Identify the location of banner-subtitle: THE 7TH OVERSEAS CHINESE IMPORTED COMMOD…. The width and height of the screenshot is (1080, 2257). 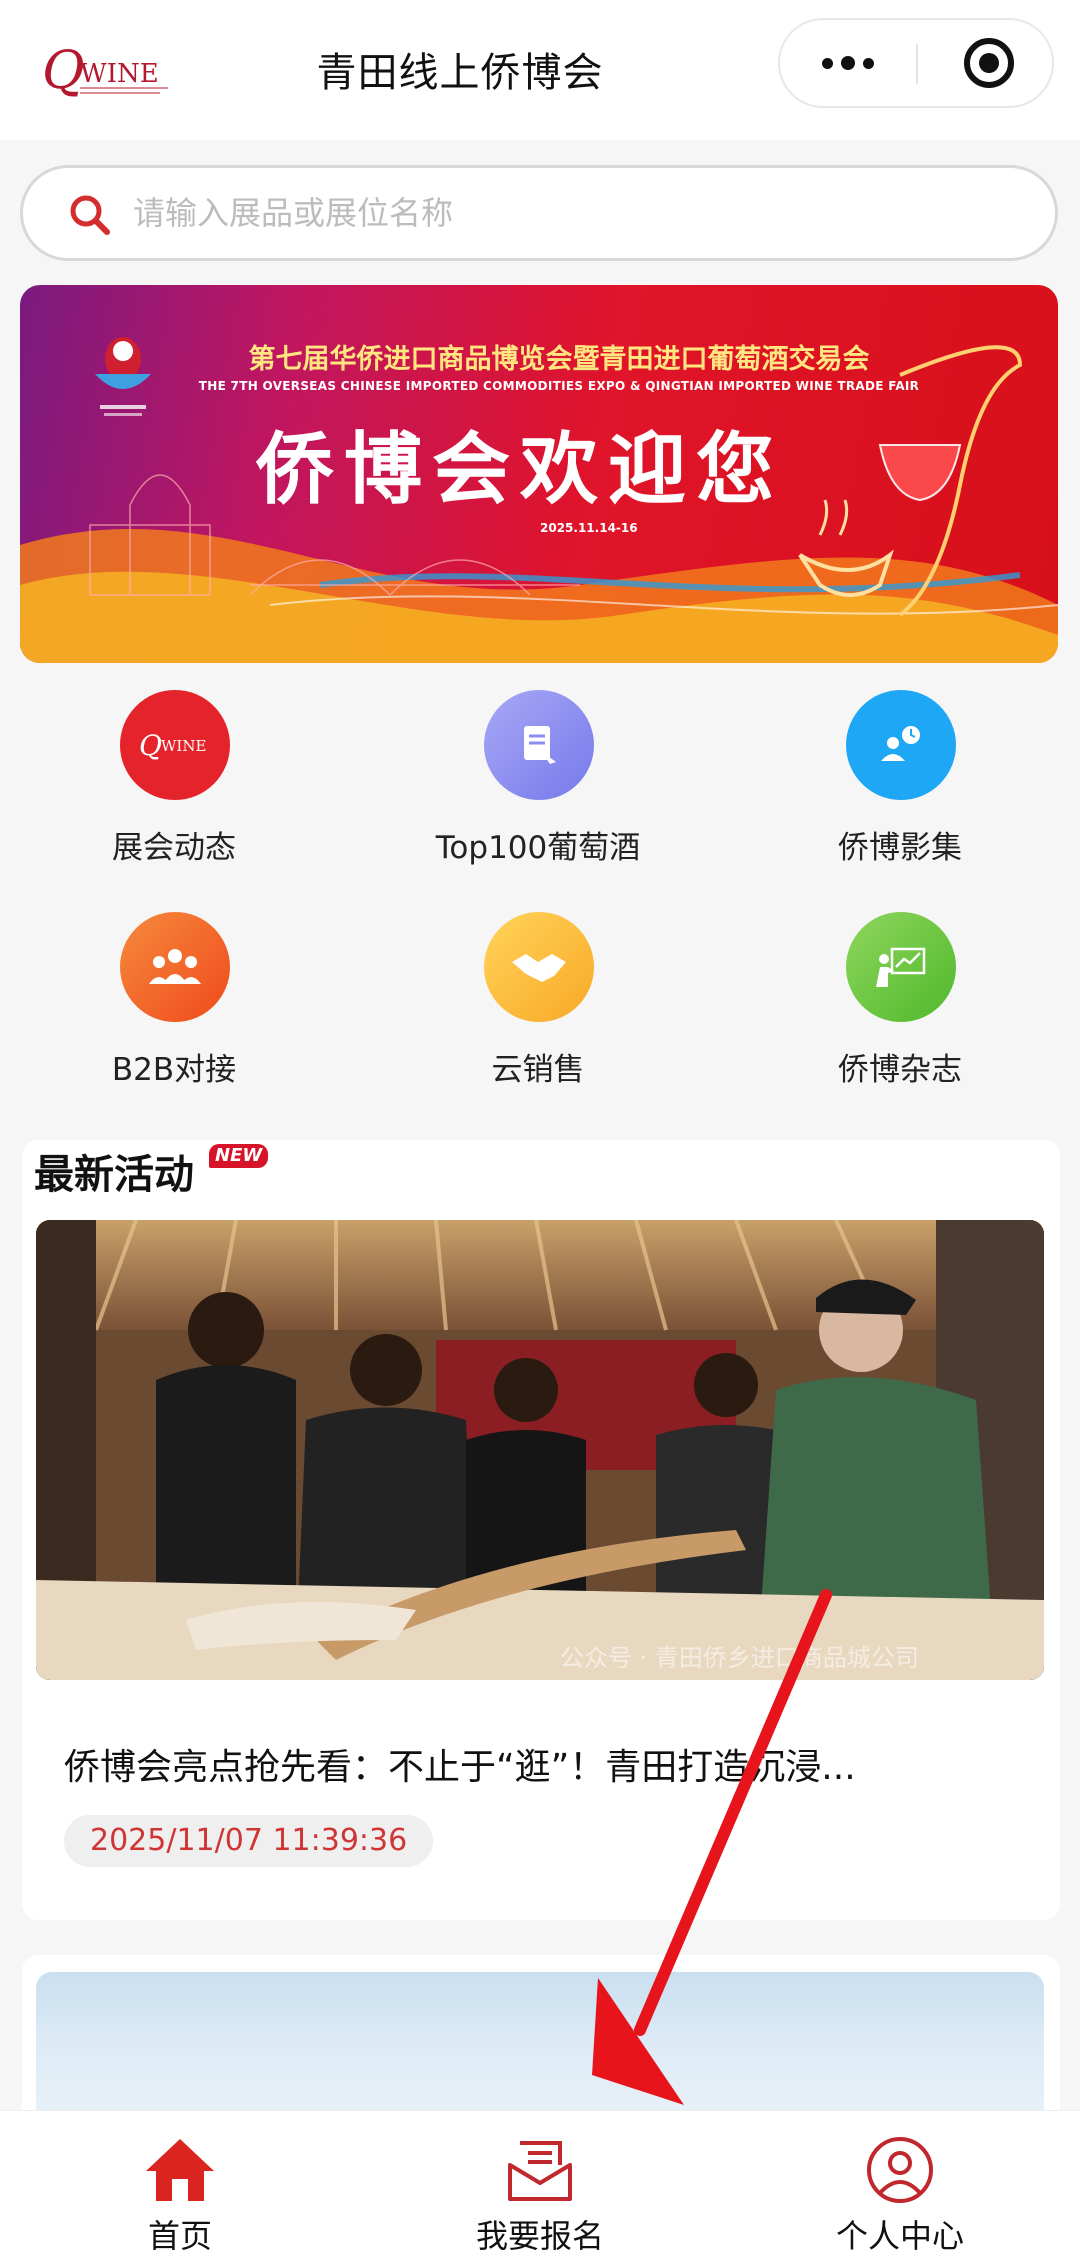
(559, 386).